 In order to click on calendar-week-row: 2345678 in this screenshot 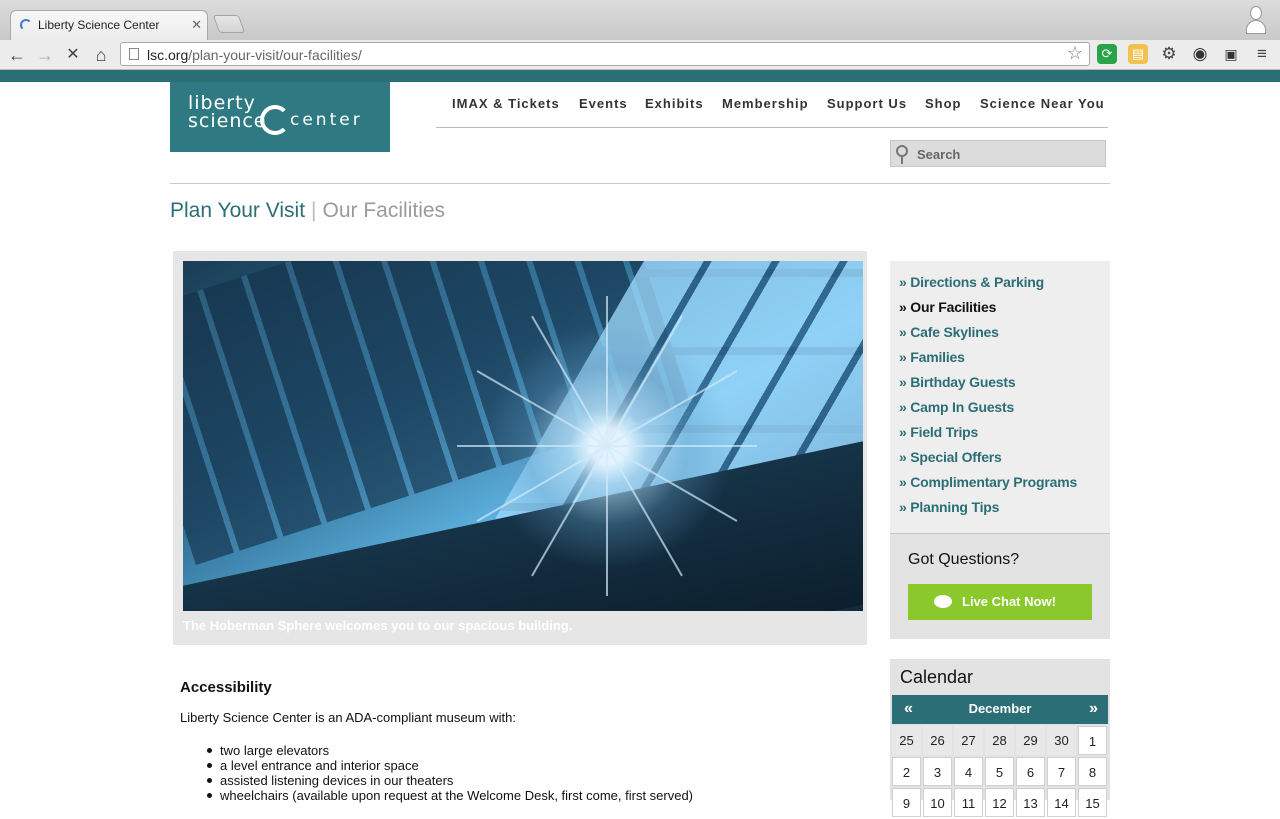, I will do `click(1000, 771)`.